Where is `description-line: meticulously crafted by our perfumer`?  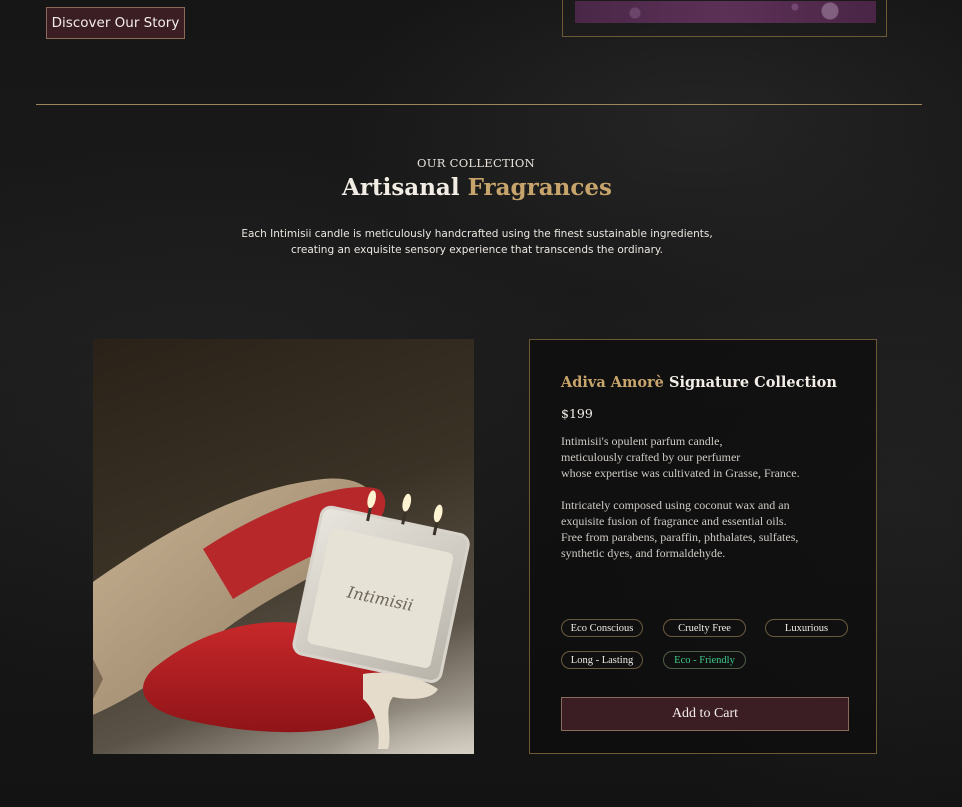 description-line: meticulously crafted by our perfumer is located at coordinates (651, 457).